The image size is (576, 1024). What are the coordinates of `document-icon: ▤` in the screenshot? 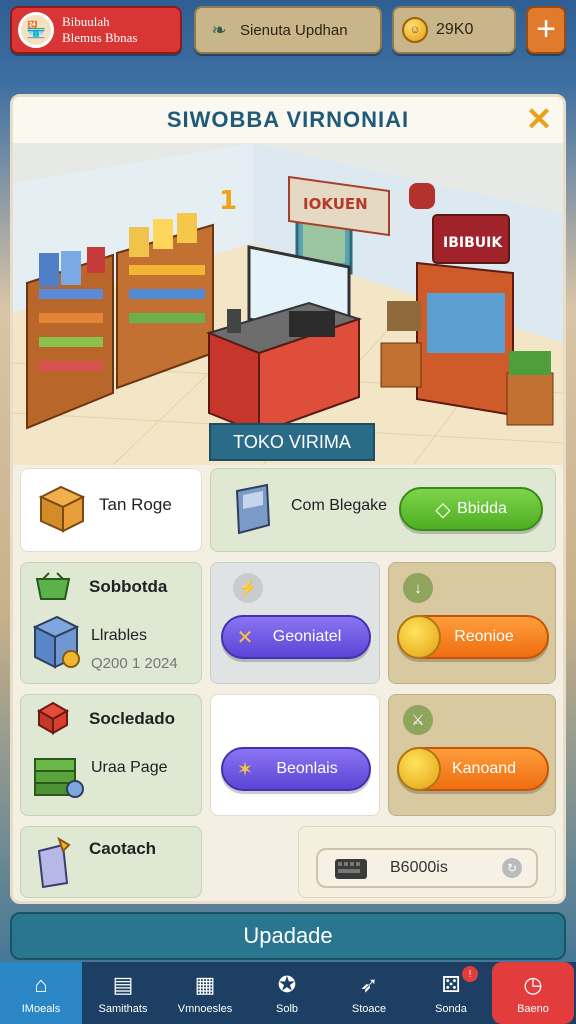 It's located at (123, 984).